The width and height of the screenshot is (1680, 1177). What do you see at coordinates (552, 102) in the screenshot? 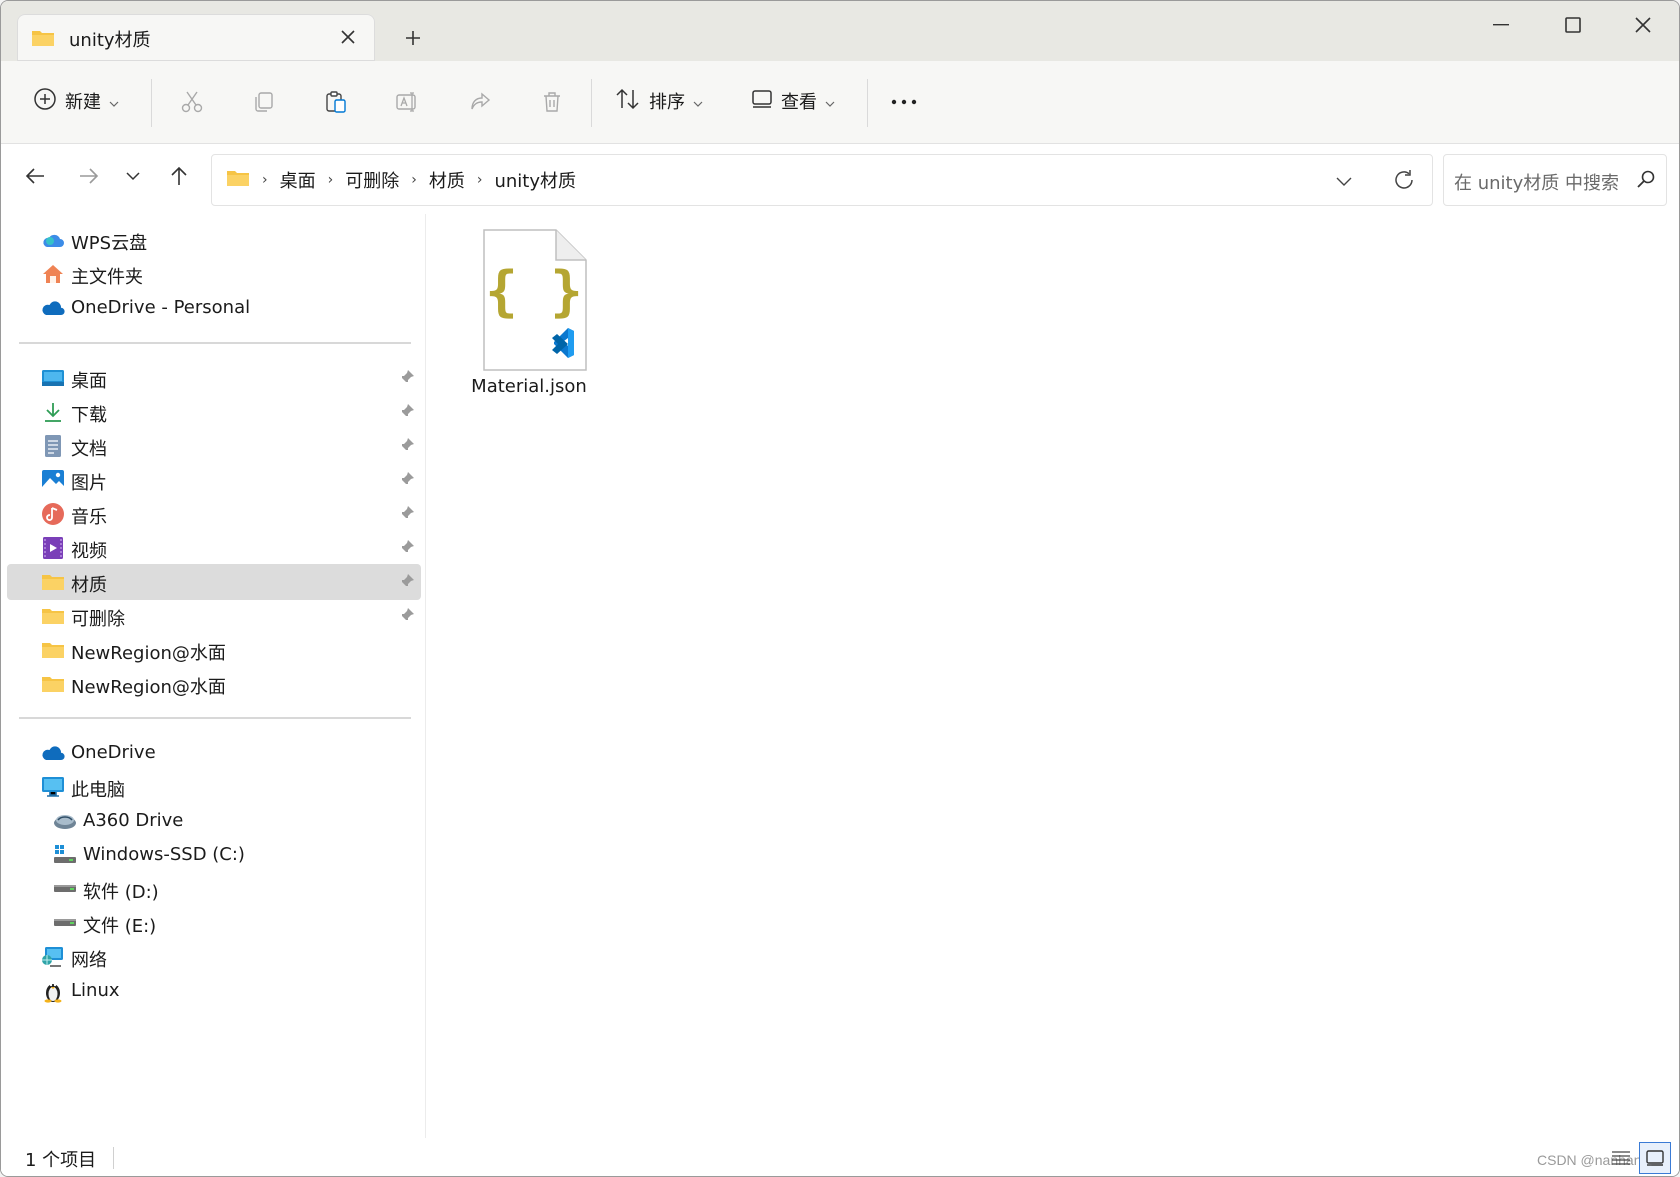
I see `delete-icon` at bounding box center [552, 102].